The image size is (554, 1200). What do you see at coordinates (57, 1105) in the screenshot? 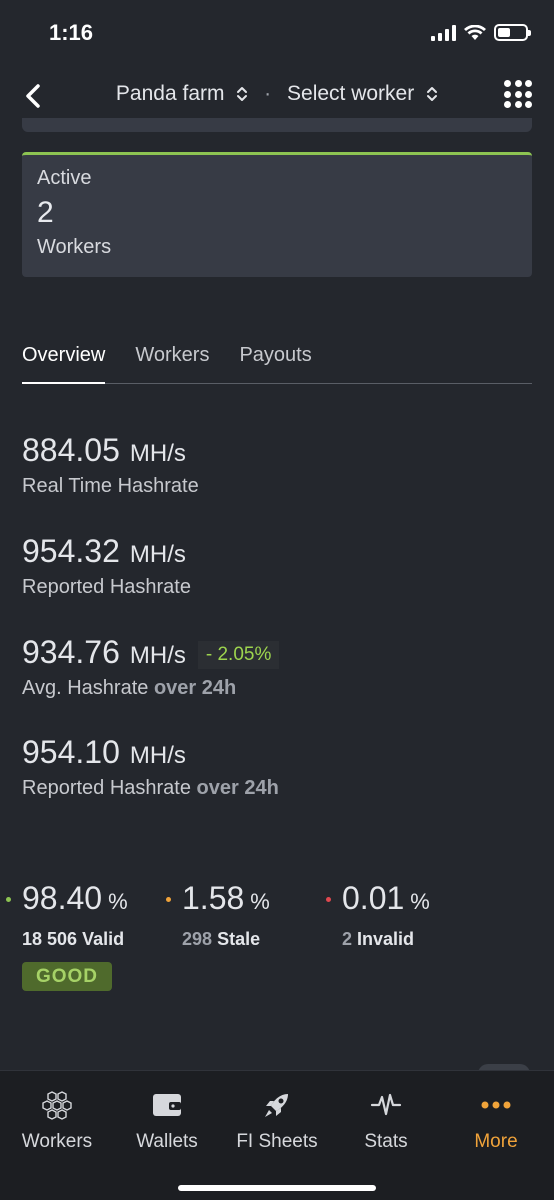
I see `hexagons-icon` at bounding box center [57, 1105].